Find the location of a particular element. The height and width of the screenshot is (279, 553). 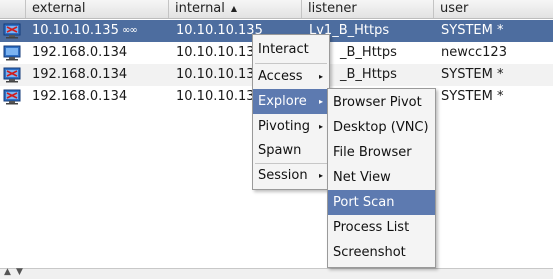

menu-item-session: Session ▸ is located at coordinates (291, 175).